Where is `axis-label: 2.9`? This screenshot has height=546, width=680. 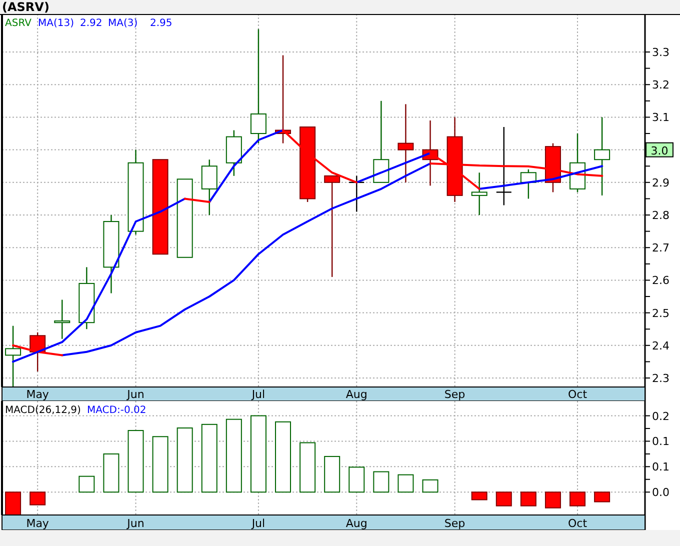 axis-label: 2.9 is located at coordinates (661, 183).